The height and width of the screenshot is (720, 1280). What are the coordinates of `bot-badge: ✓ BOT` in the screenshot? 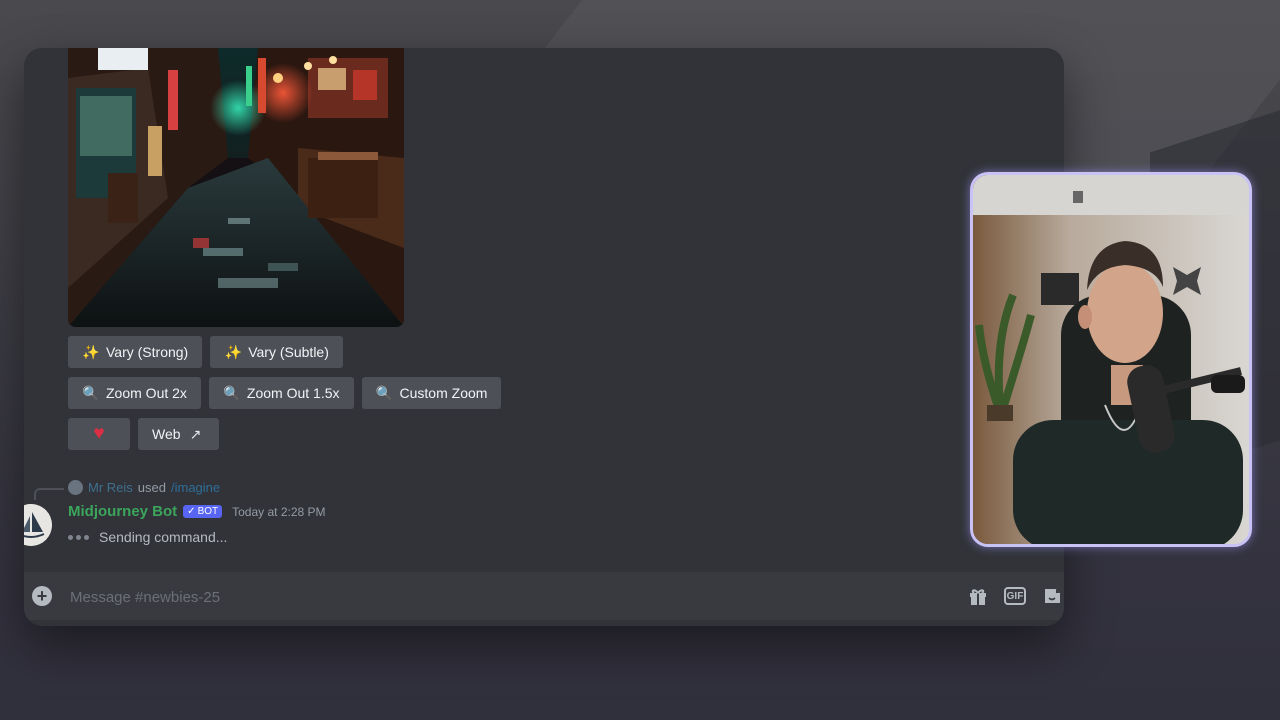 It's located at (203, 511).